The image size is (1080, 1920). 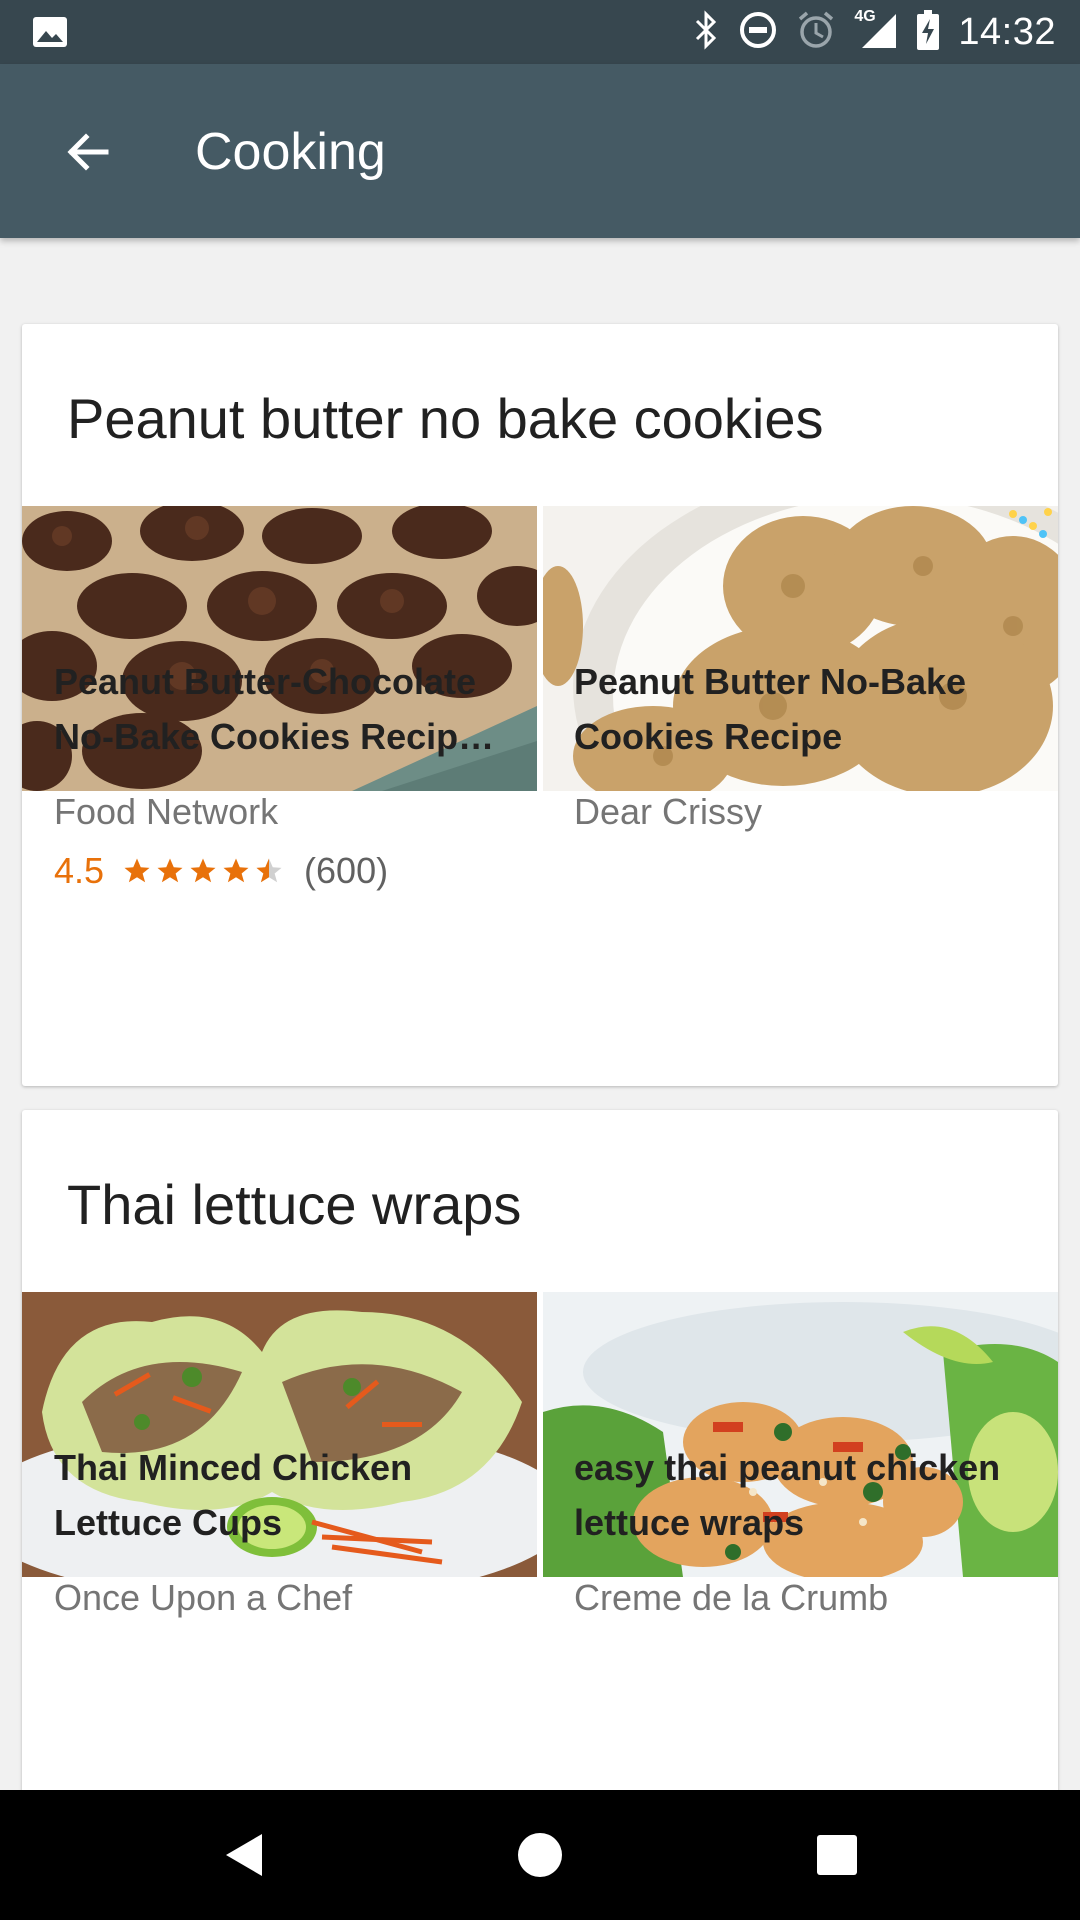 What do you see at coordinates (816, 32) in the screenshot?
I see `alarm-icon` at bounding box center [816, 32].